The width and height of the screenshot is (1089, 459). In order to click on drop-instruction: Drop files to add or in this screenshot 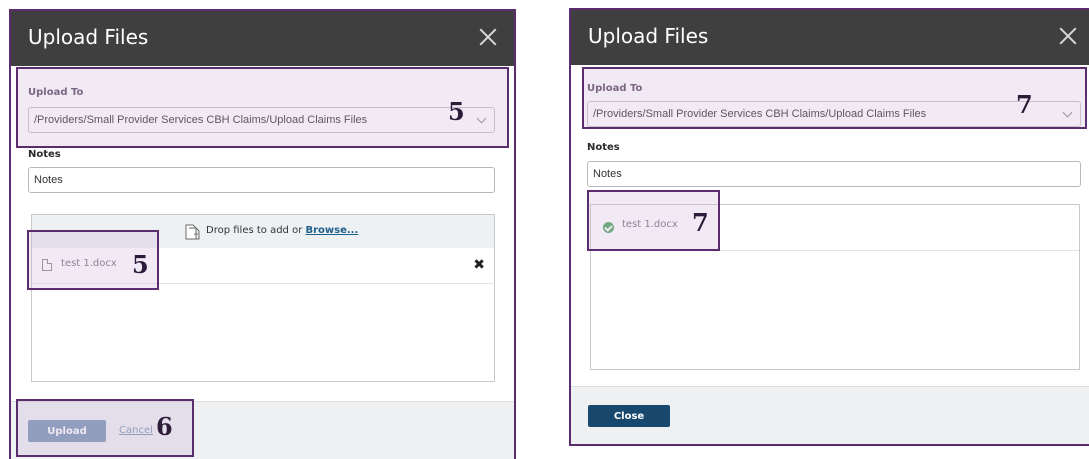, I will do `click(256, 230)`.